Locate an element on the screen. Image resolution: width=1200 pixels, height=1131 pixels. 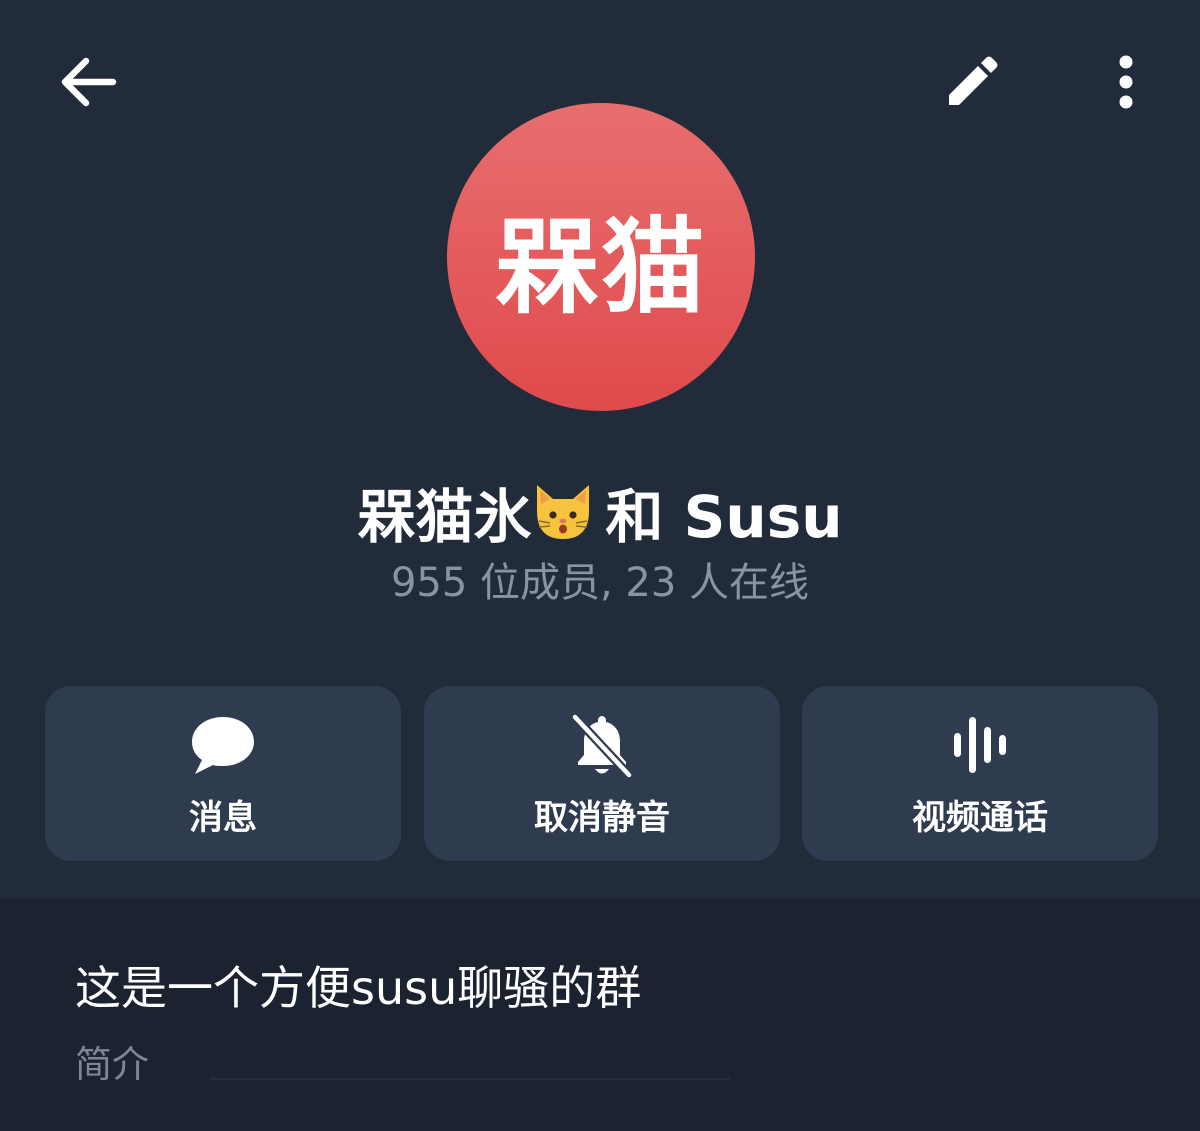
action-row: 消息 取消静音 视频通话 is located at coordinates (601, 773).